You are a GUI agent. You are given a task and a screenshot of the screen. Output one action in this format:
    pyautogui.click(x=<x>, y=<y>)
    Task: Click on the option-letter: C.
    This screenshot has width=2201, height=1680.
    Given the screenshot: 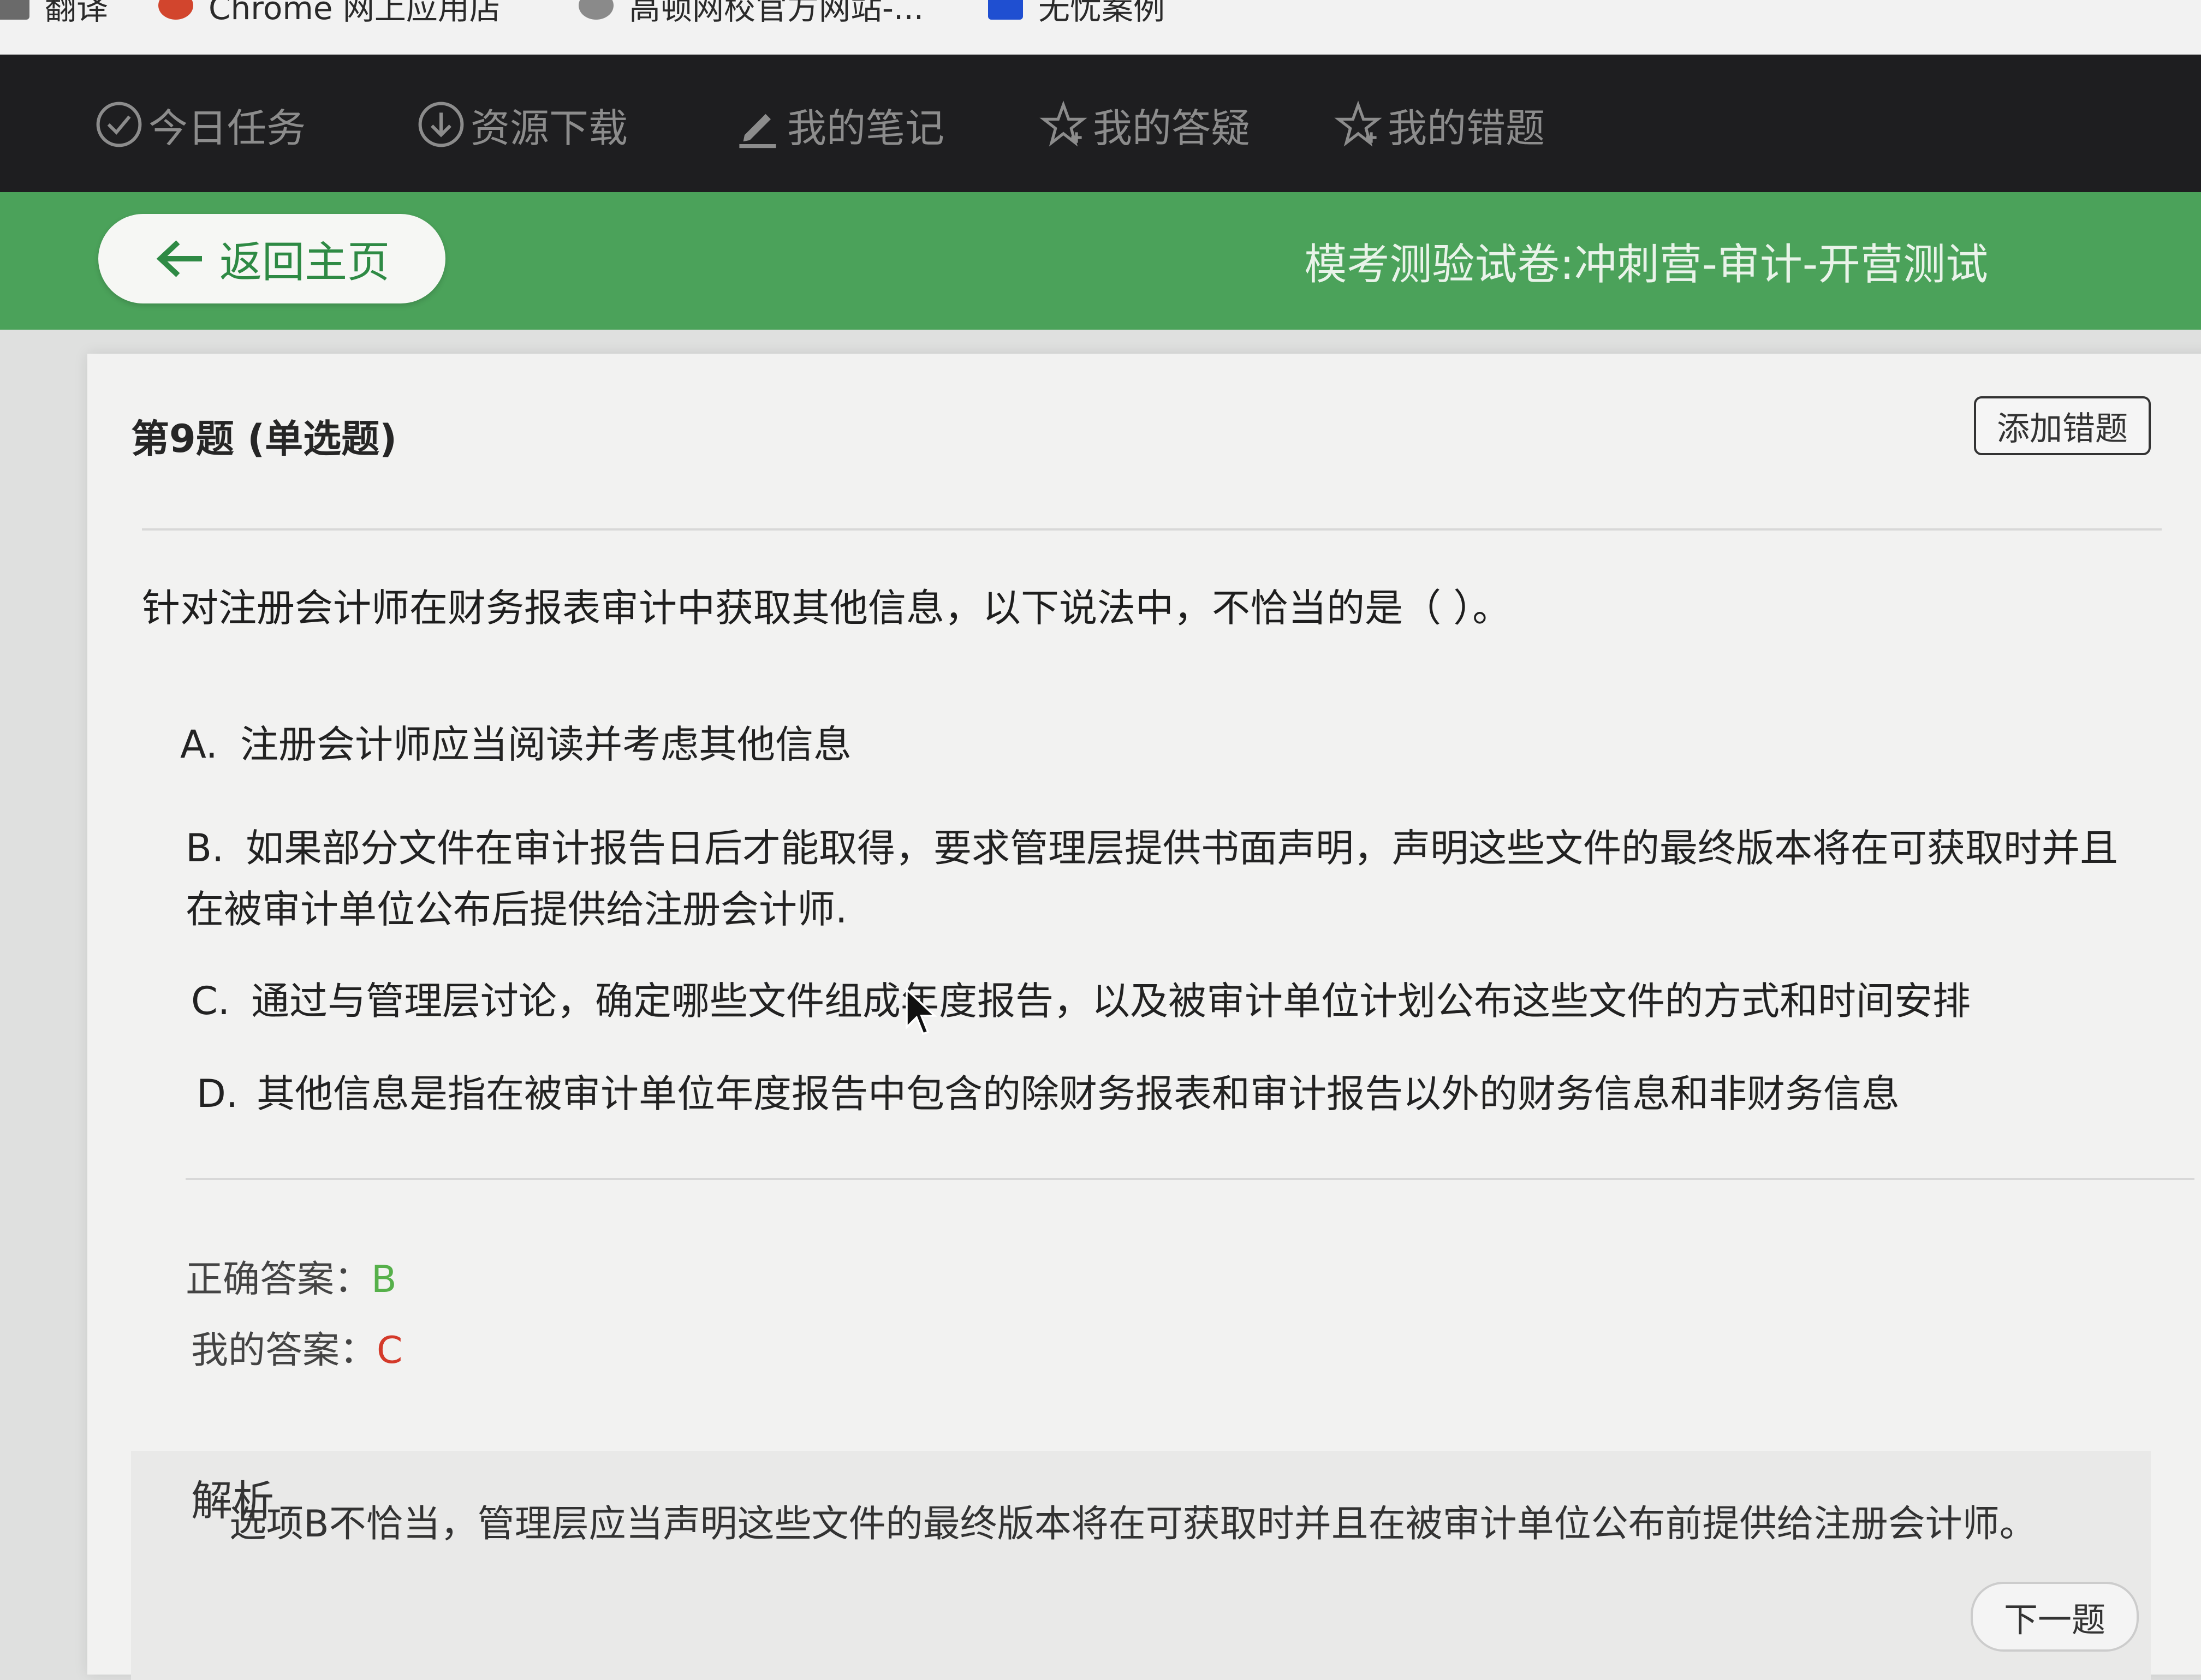 What is the action you would take?
    pyautogui.click(x=210, y=1001)
    